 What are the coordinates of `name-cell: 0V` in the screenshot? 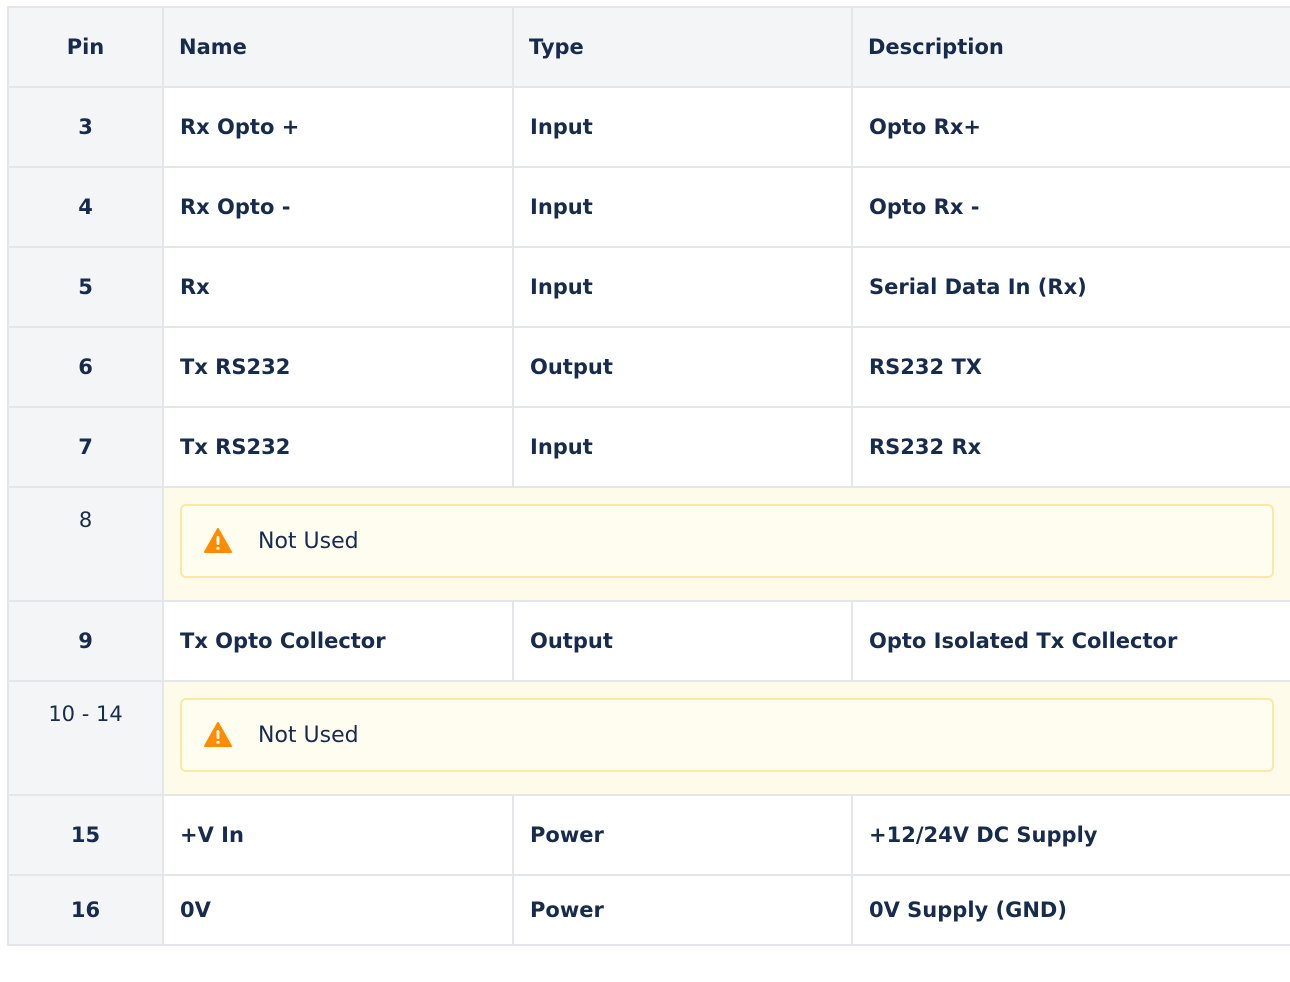 It's located at (338, 910).